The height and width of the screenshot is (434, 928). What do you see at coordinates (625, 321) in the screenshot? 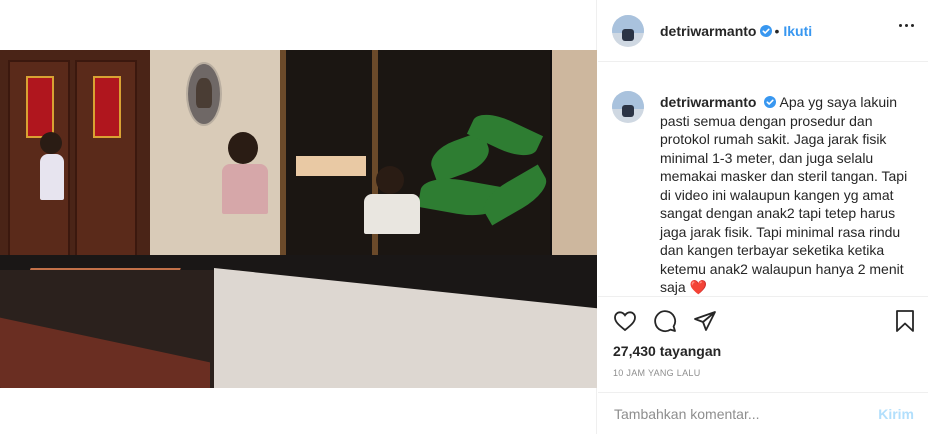
I see `heart-outline-icon` at bounding box center [625, 321].